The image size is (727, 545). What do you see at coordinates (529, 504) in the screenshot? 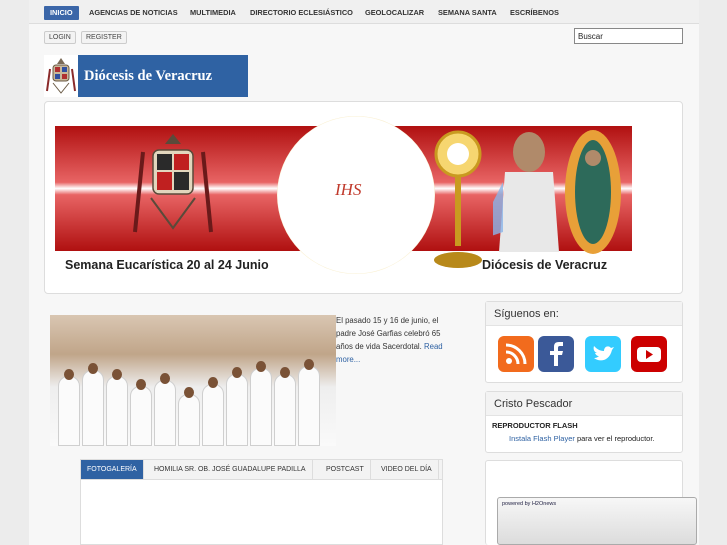
I see `h2onews-label: powered by H2Onews` at bounding box center [529, 504].